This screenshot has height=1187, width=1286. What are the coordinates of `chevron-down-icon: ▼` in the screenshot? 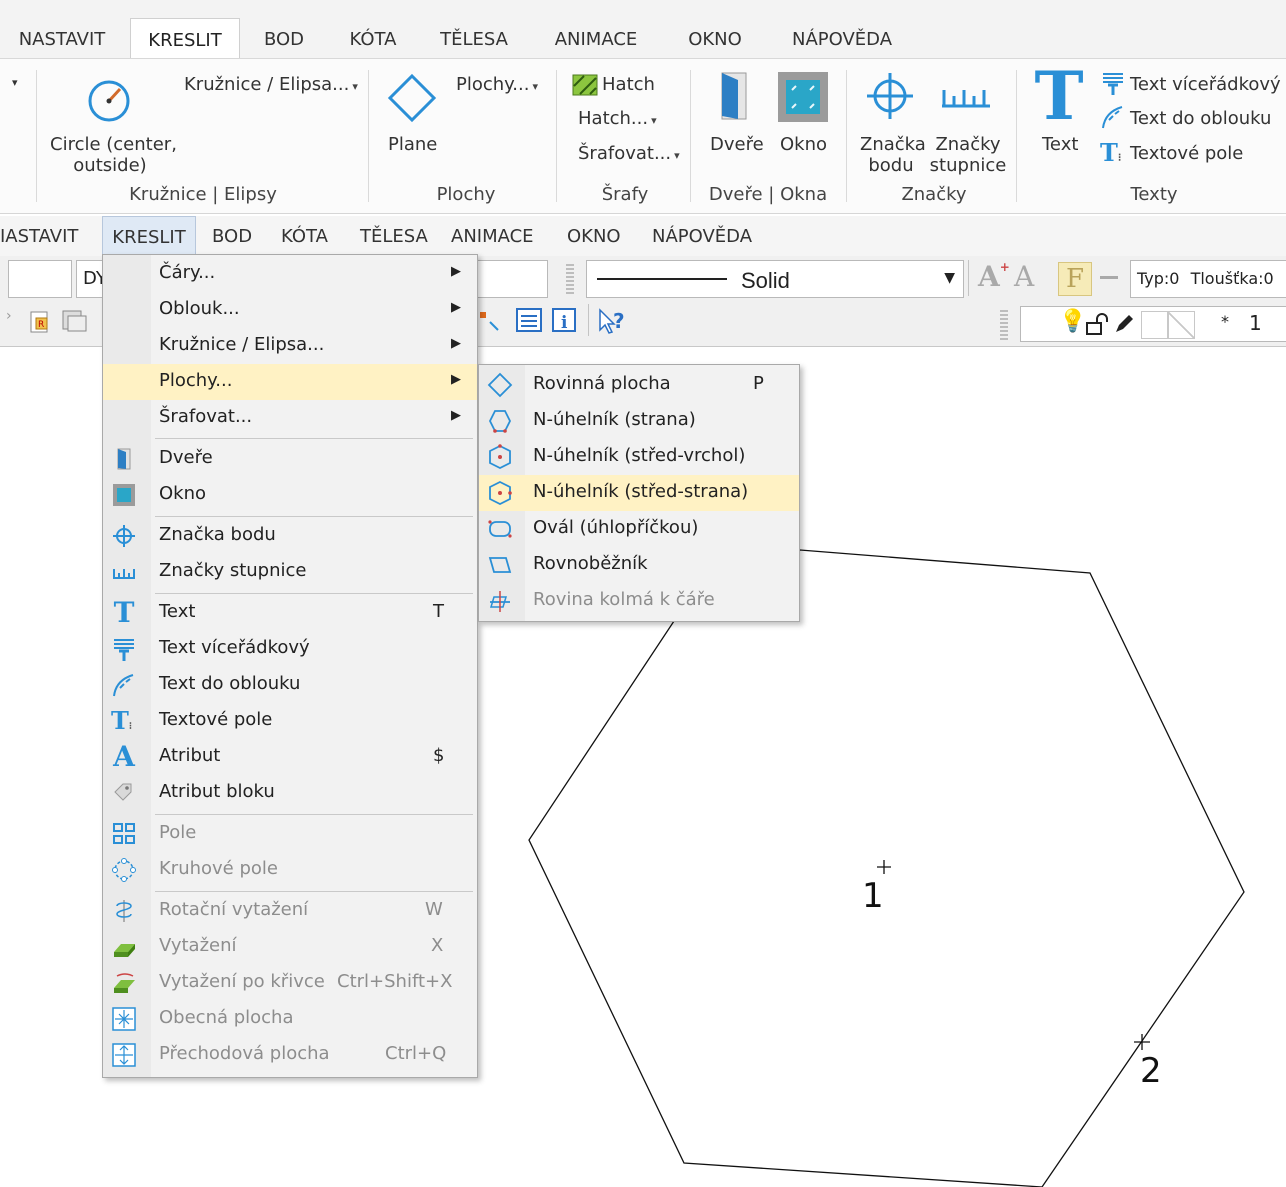 It's located at (949, 278).